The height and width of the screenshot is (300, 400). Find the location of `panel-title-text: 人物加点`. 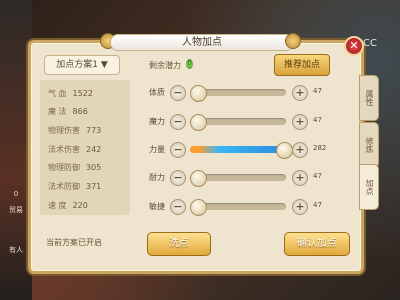

panel-title-text: 人物加点 is located at coordinates (202, 42).